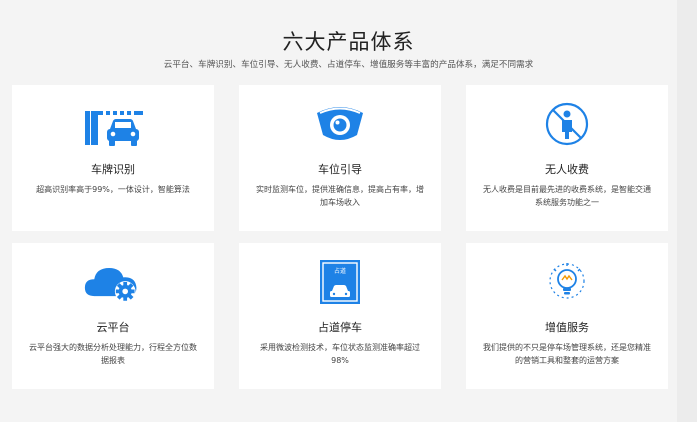 The height and width of the screenshot is (422, 697). Describe the element at coordinates (340, 271) in the screenshot. I see `sign-label: 占道` at that location.